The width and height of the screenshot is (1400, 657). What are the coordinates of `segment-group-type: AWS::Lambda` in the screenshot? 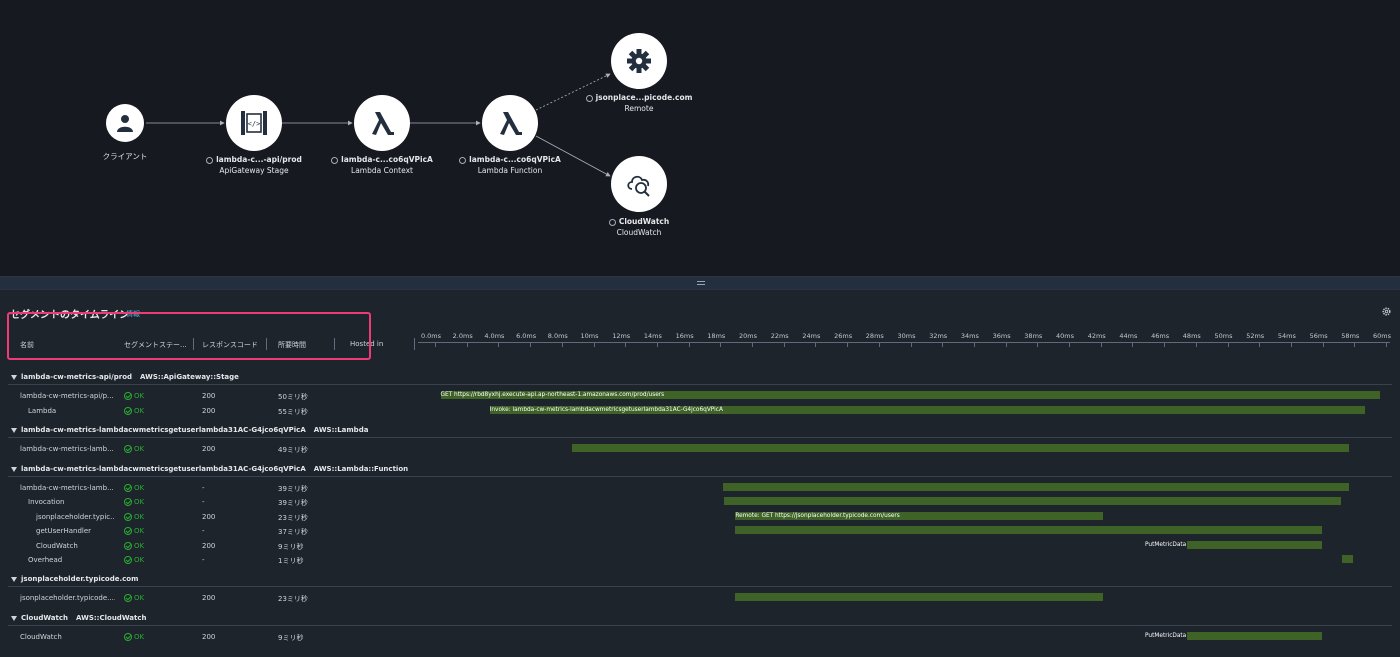 It's located at (341, 430).